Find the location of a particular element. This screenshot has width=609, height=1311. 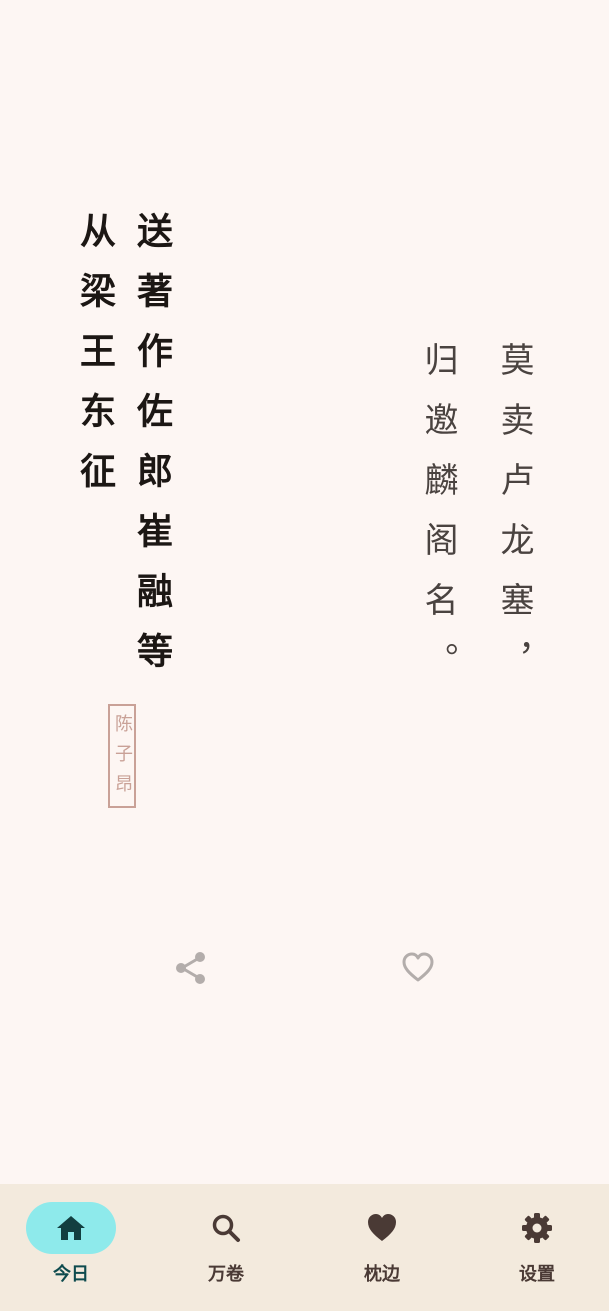

nav-label-today: 今日 is located at coordinates (71, 1274).